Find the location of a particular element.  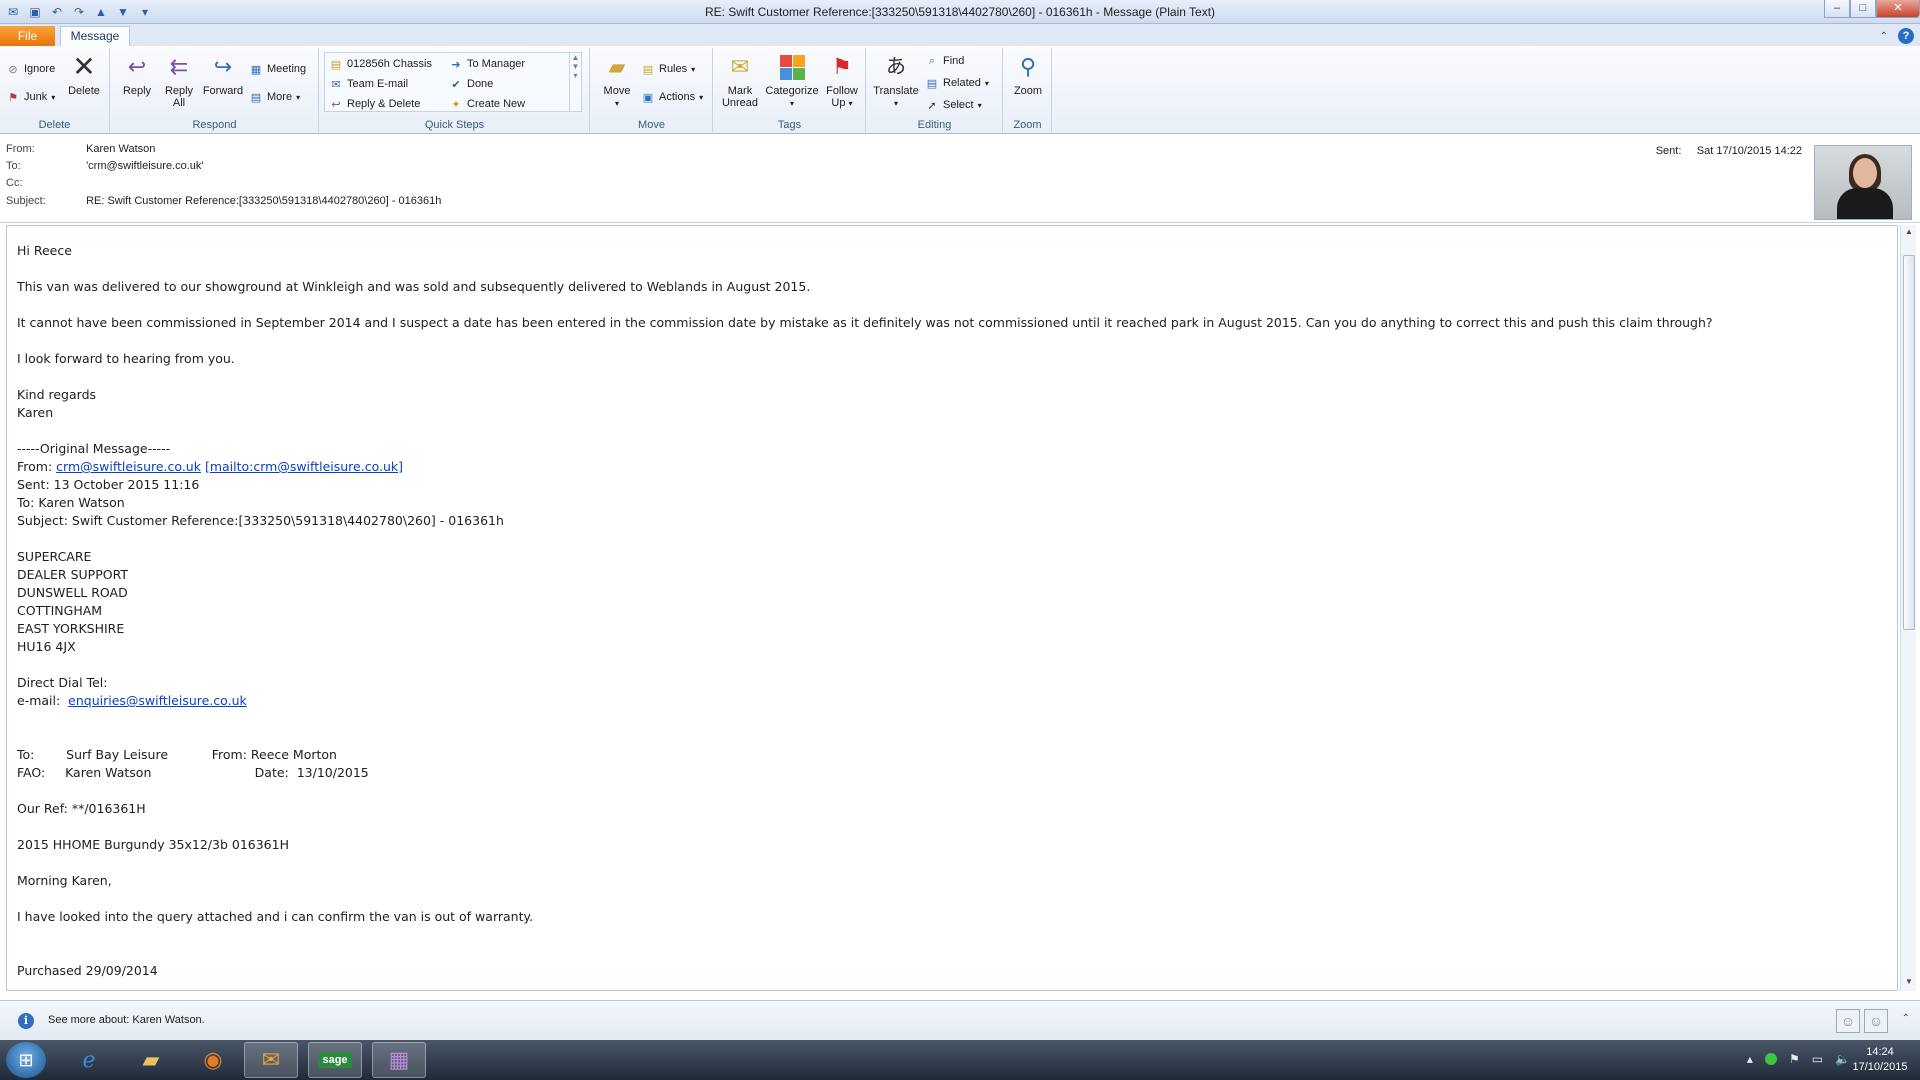

show-hidden-icons-icon: ▴ is located at coordinates (1750, 1059).